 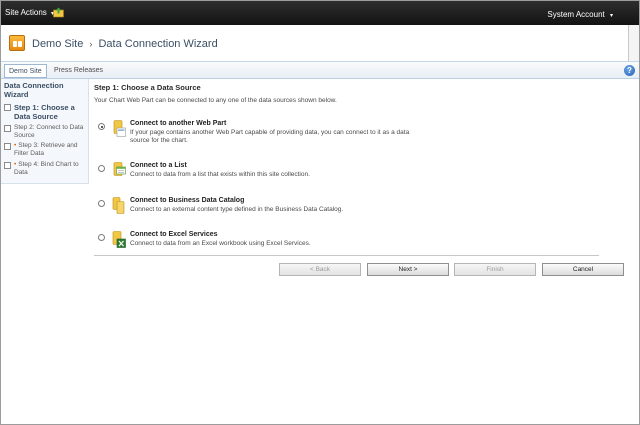 I want to click on breadcrumb-site-link: Demo Site, so click(x=57, y=44).